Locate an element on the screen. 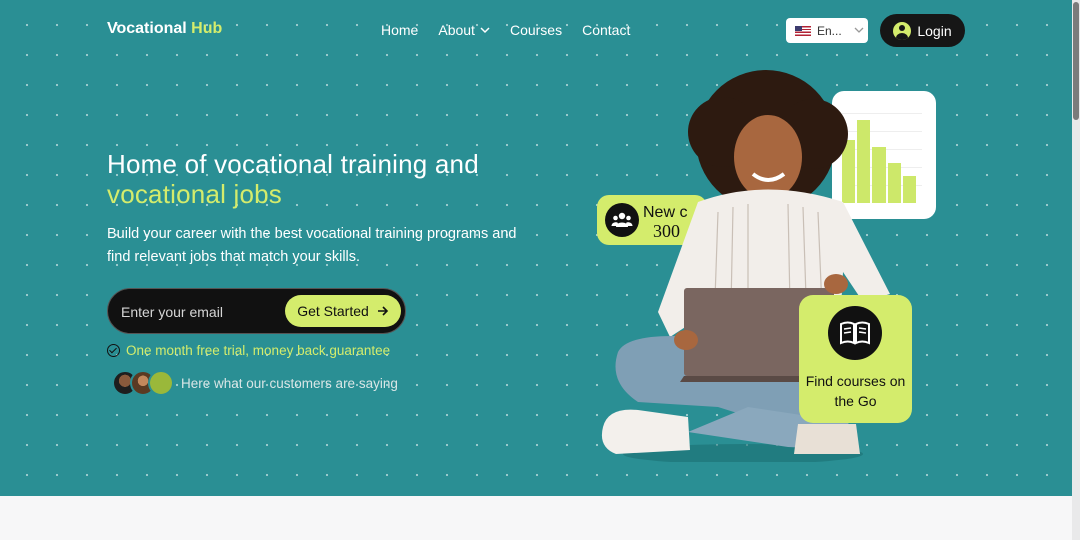 The width and height of the screenshot is (1080, 540). email-signup-form: Get Started is located at coordinates (256, 311).